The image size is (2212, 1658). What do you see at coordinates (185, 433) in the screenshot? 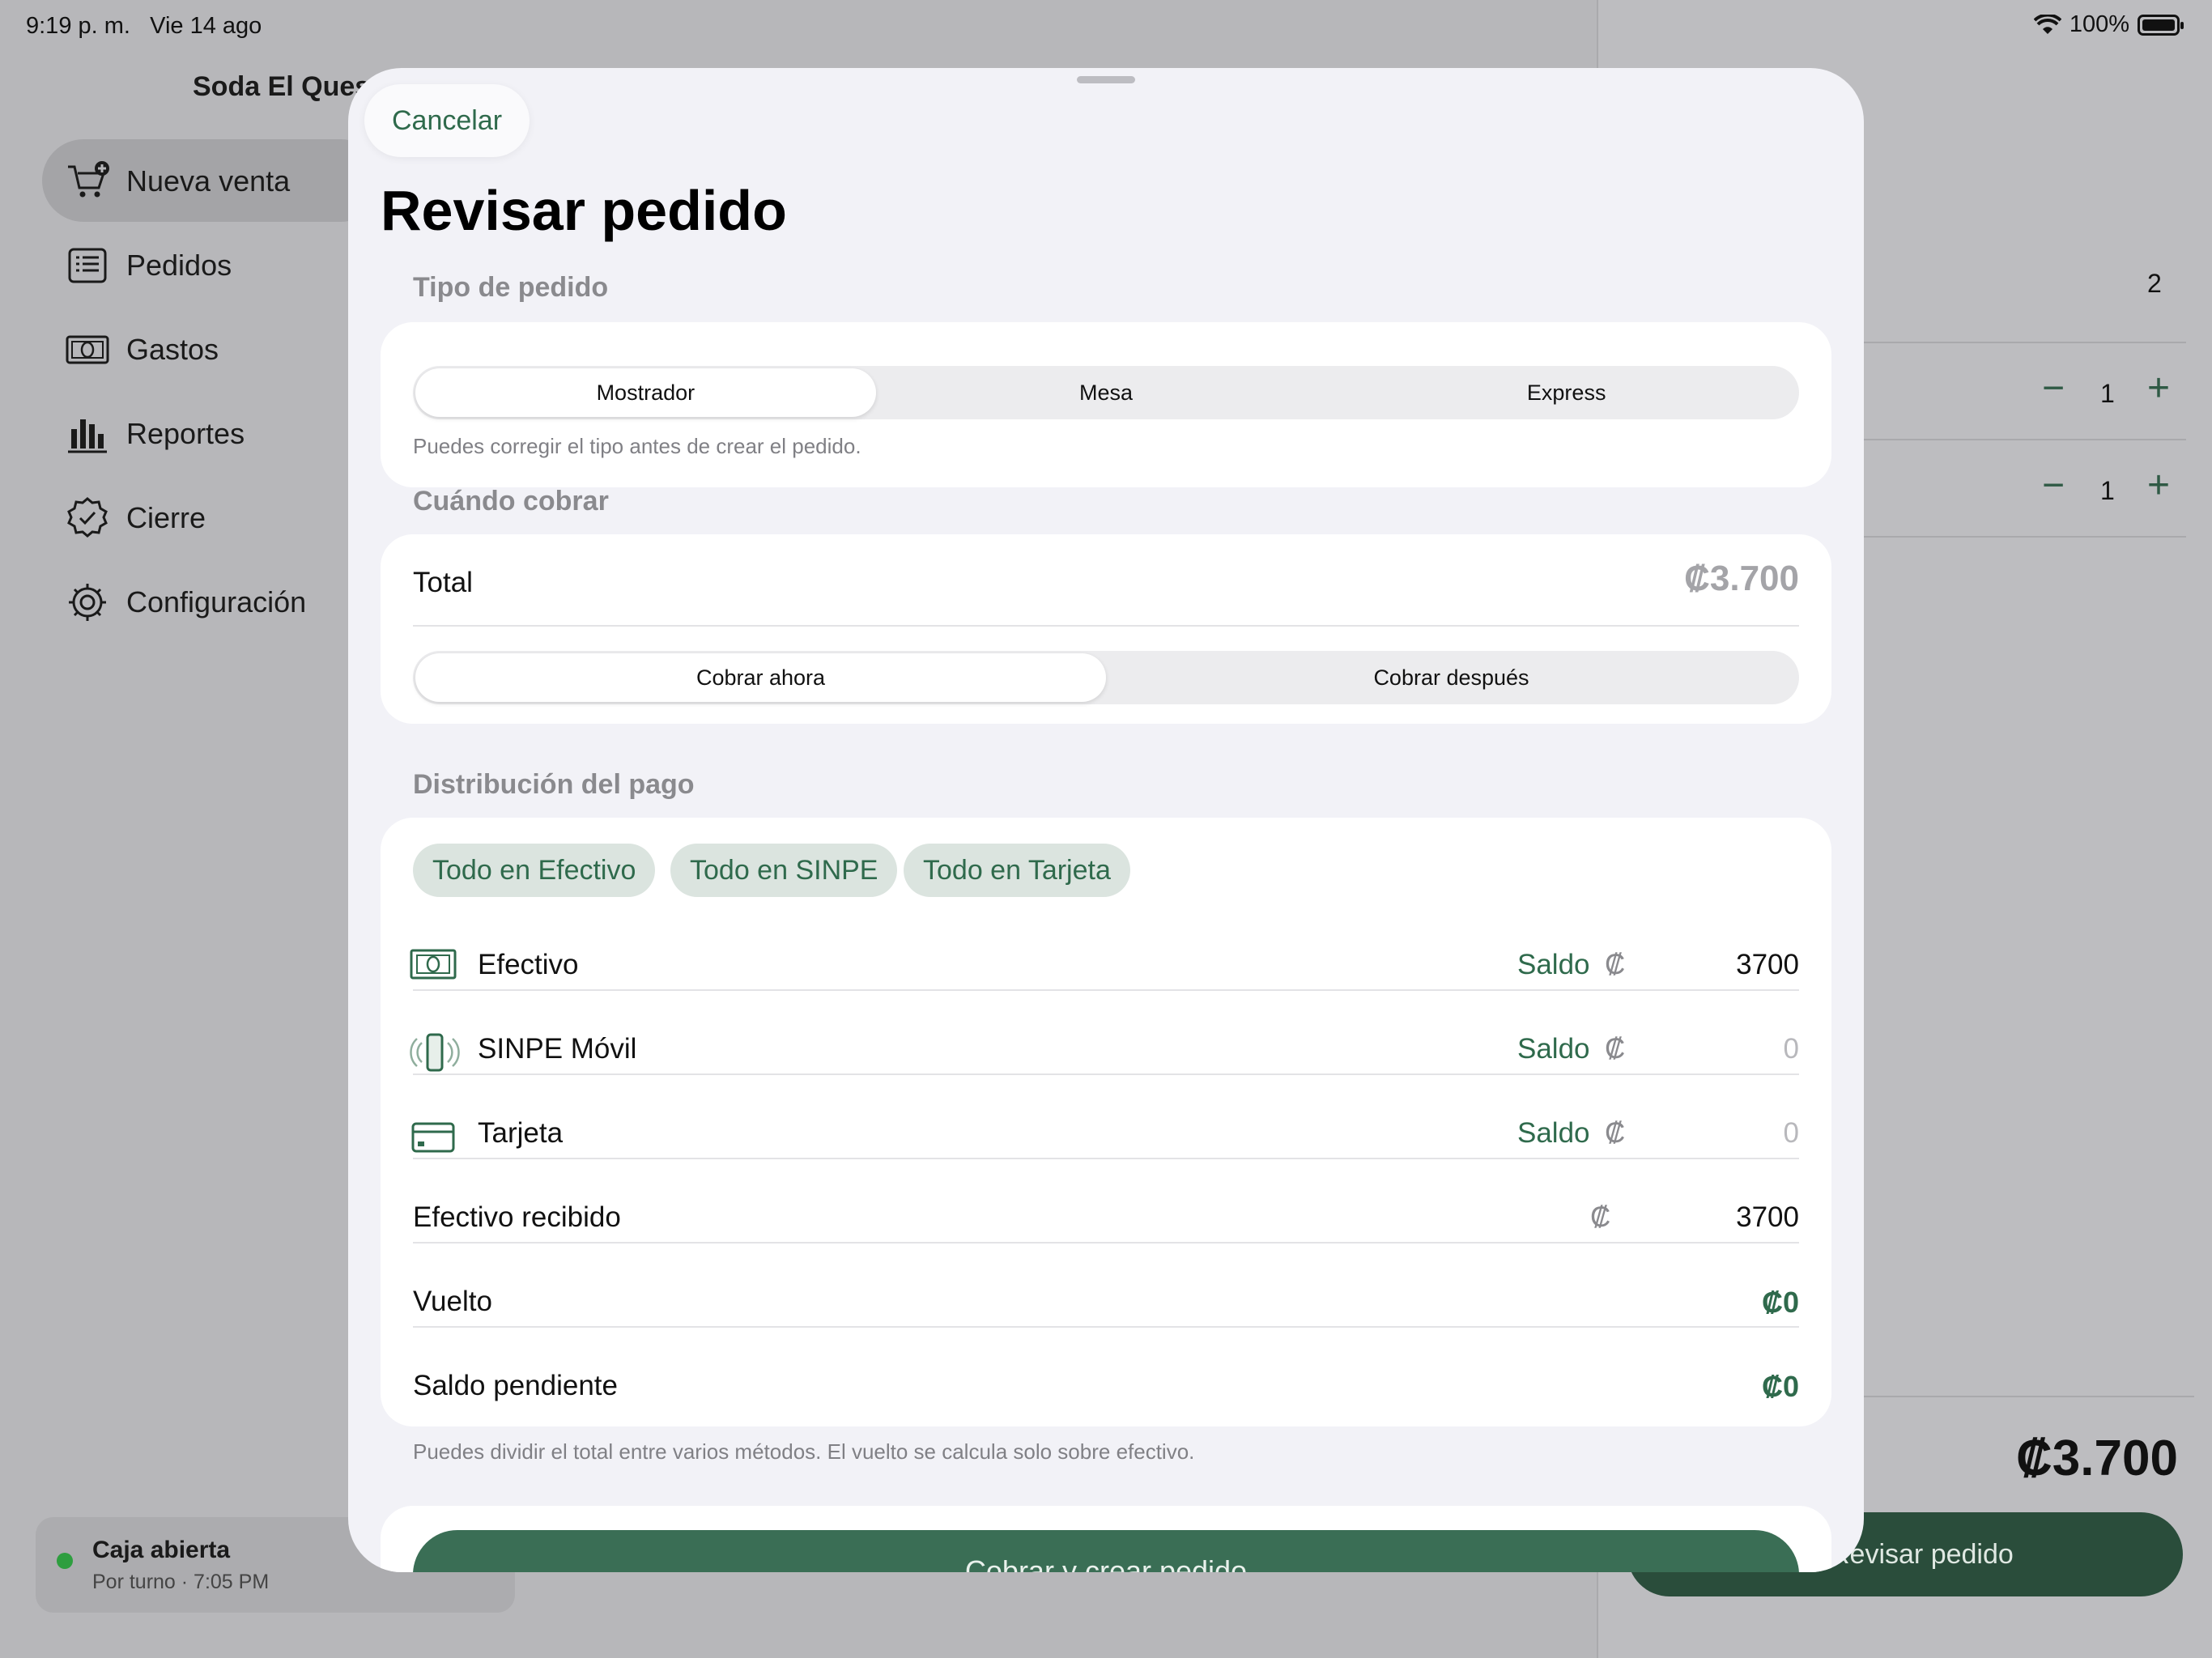
I see `sidebar-item-label: Reportes` at bounding box center [185, 433].